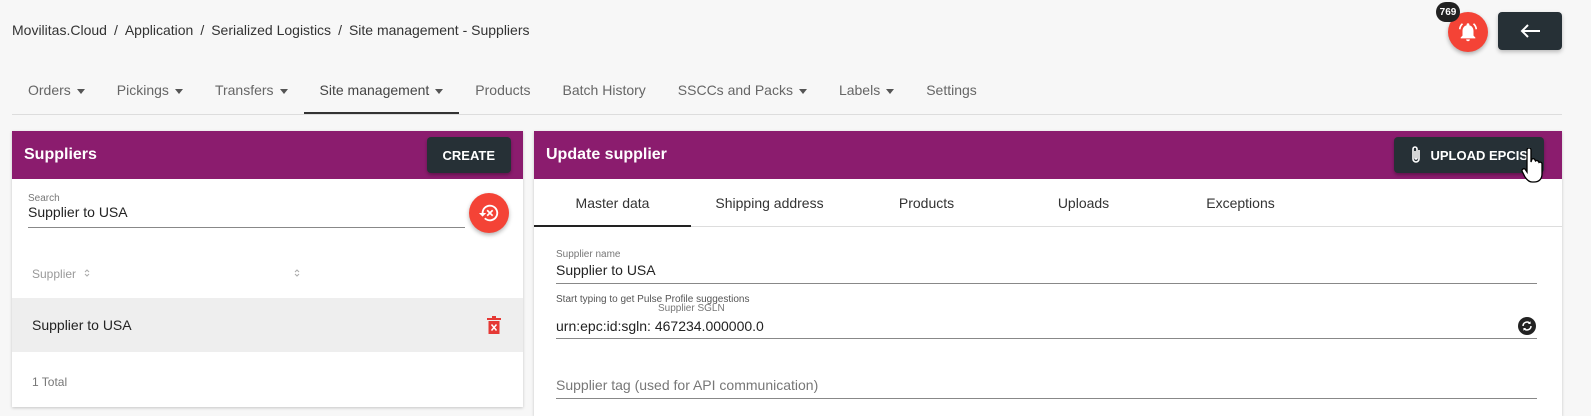  I want to click on hand-cursor-icon, so click(1532, 165).